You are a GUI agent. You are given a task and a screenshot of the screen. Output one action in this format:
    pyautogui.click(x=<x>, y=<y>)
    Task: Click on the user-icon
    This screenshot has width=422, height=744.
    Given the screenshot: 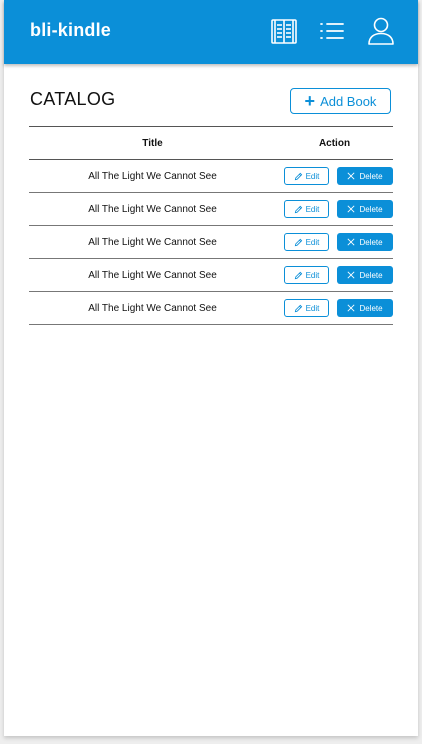 What is the action you would take?
    pyautogui.click(x=381, y=31)
    